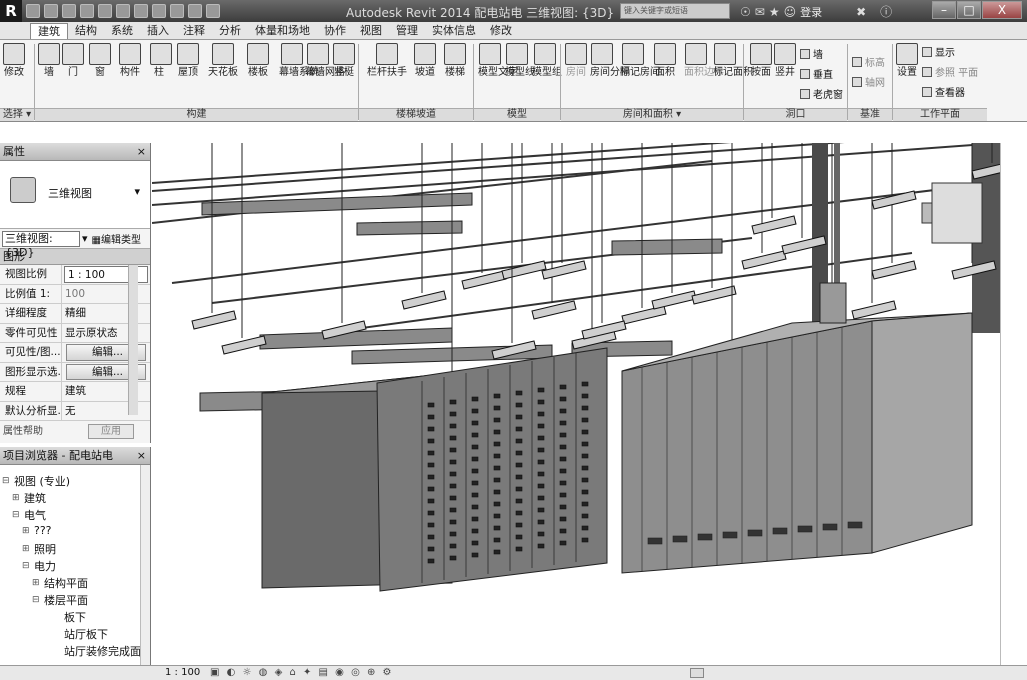 Image resolution: width=1027 pixels, height=680 pixels. I want to click on ref-plane-button: 参照 平面, so click(950, 71).